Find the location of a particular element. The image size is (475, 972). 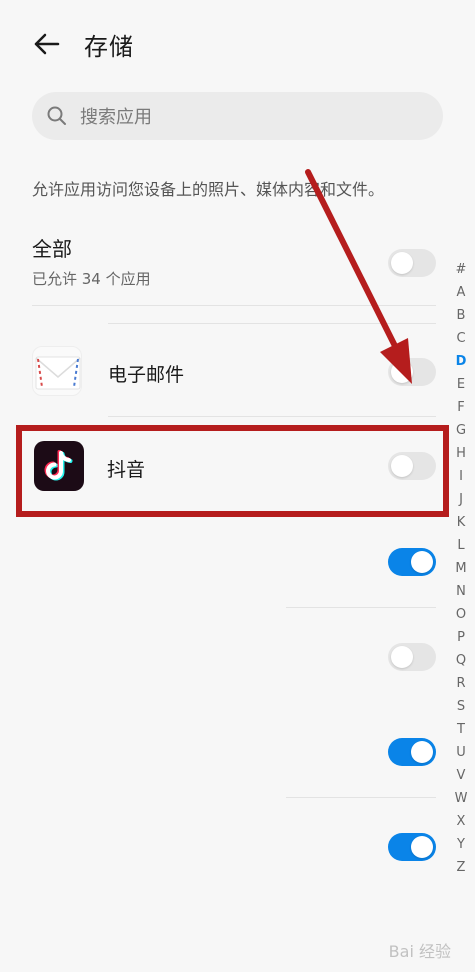

index-letter: B is located at coordinates (461, 315).